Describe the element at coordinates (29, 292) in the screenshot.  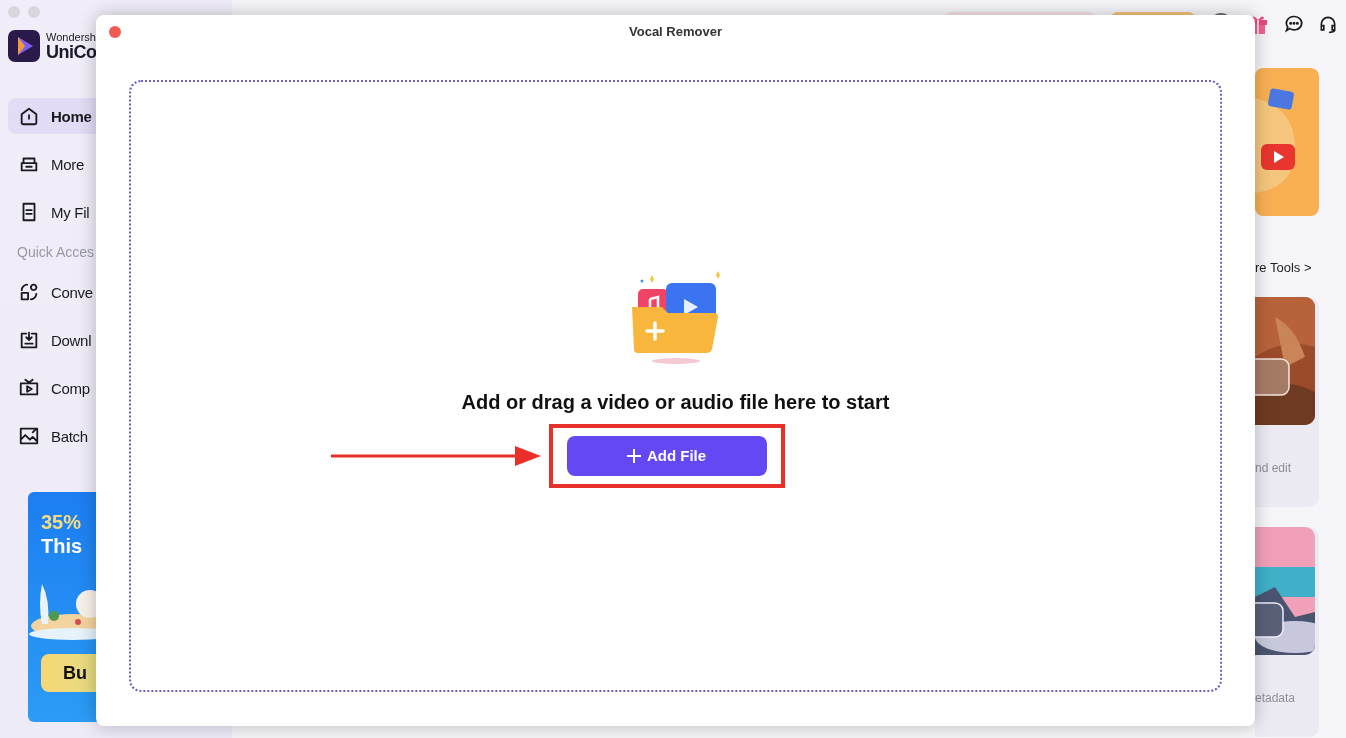
I see `convert-icon` at that location.